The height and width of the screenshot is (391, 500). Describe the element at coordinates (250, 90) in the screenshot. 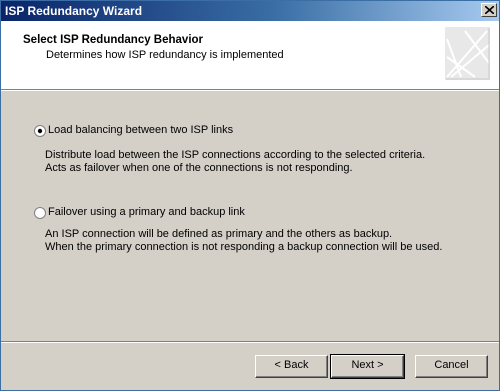

I see `header-divider` at that location.